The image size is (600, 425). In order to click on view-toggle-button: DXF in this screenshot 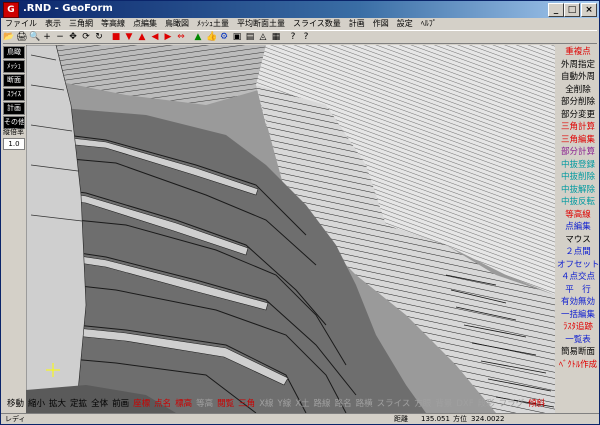, I will do `click(464, 404)`.